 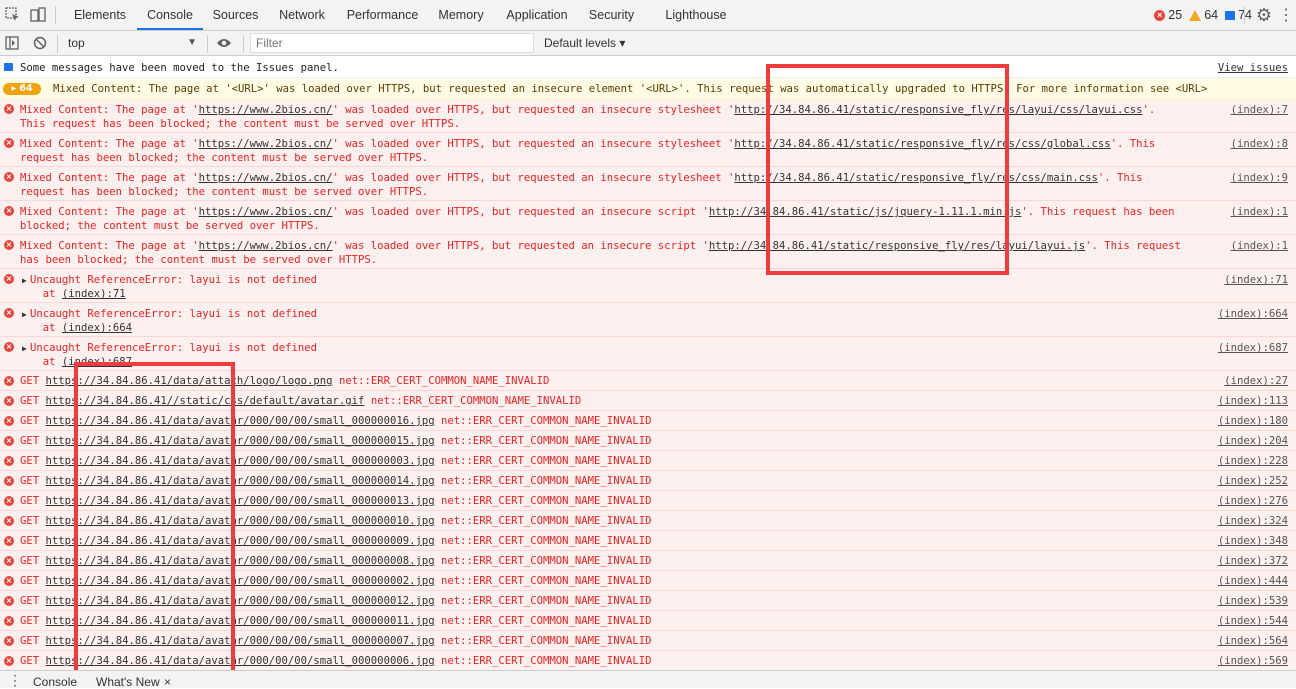 I want to click on drawer-menu-icon: ⋮, so click(x=15, y=680).